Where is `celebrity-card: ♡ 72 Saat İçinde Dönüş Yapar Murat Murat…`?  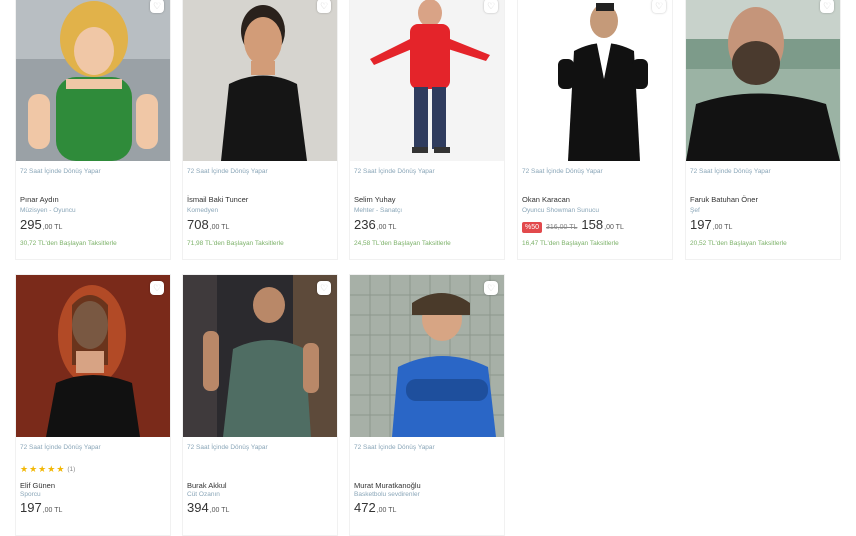 celebrity-card: ♡ 72 Saat İçinde Dönüş Yapar Murat Murat… is located at coordinates (427, 405).